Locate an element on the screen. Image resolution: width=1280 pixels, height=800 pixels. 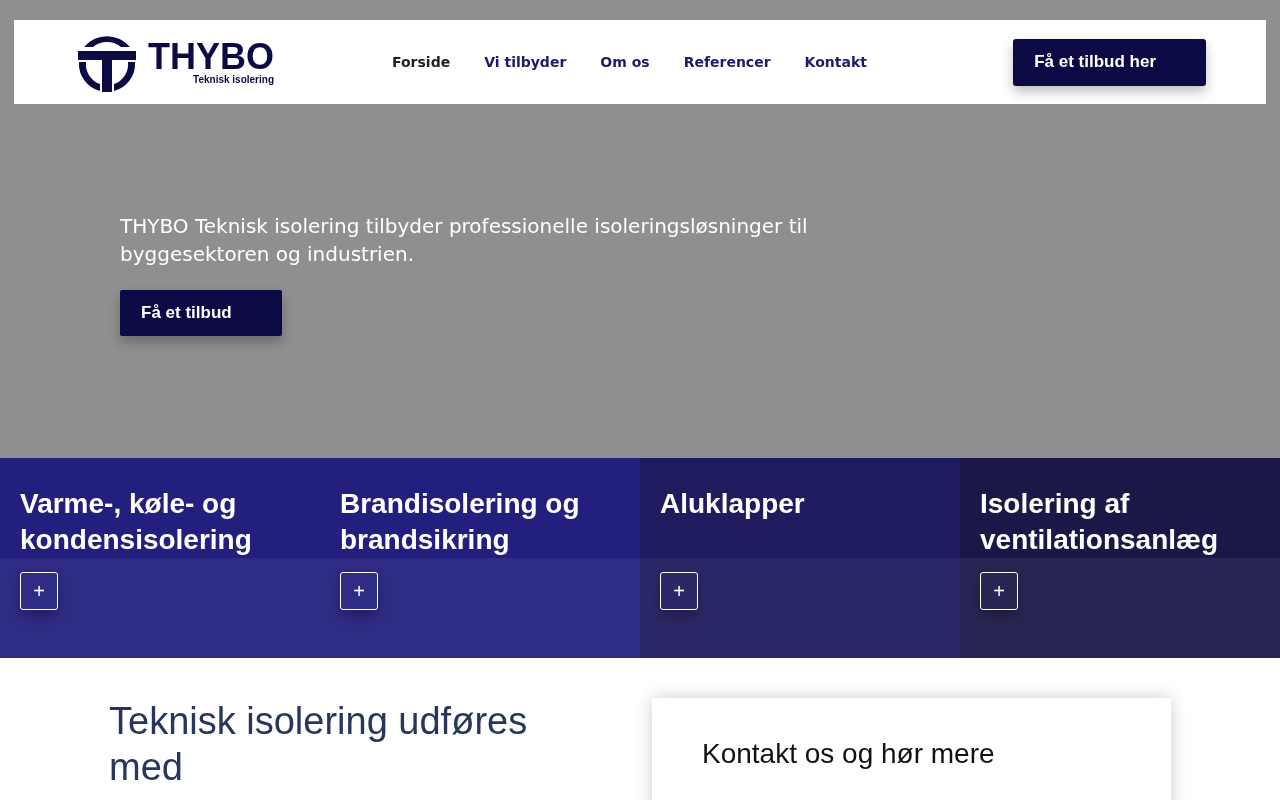
contact-title: Kontakt os og hør mere is located at coordinates (849, 754).